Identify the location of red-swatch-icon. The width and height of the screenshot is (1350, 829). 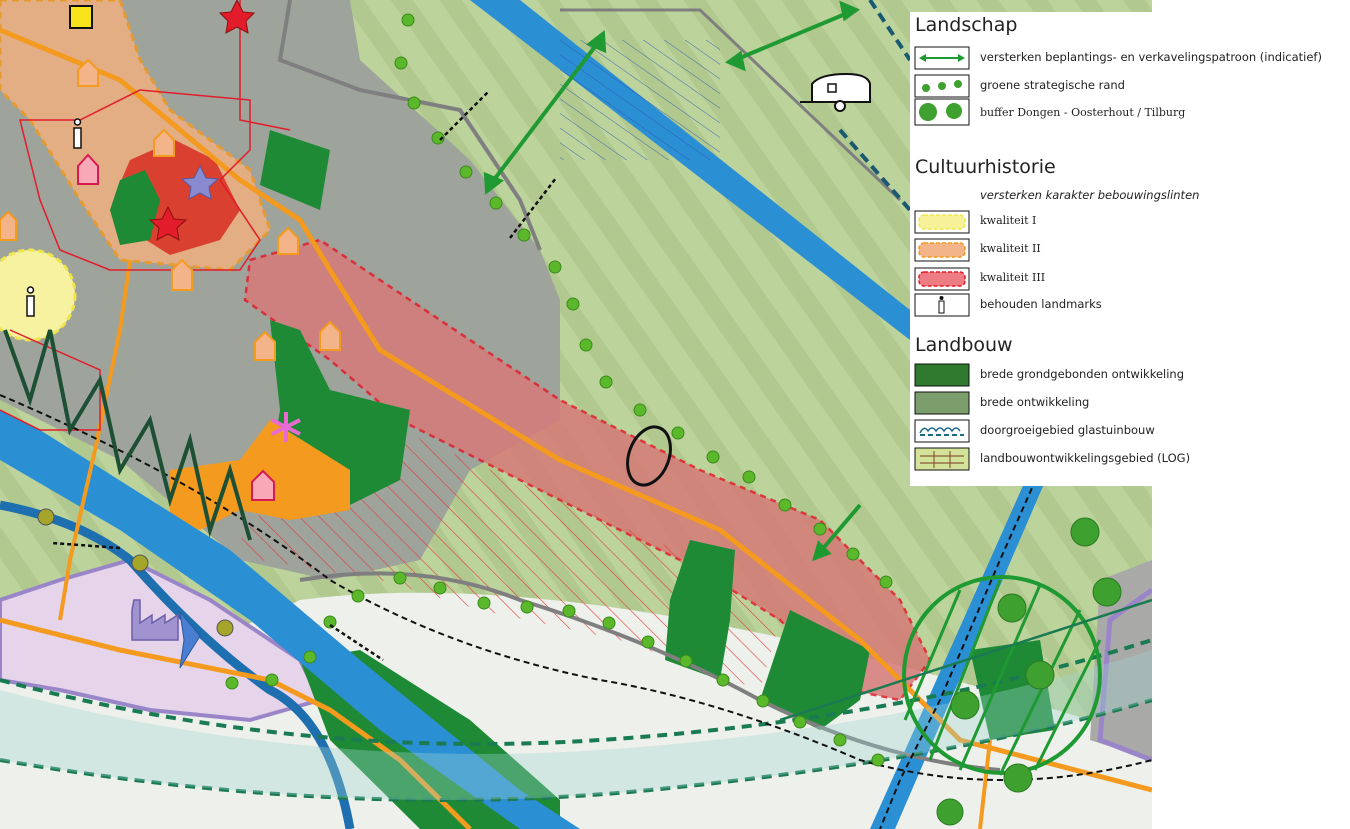
(942, 279).